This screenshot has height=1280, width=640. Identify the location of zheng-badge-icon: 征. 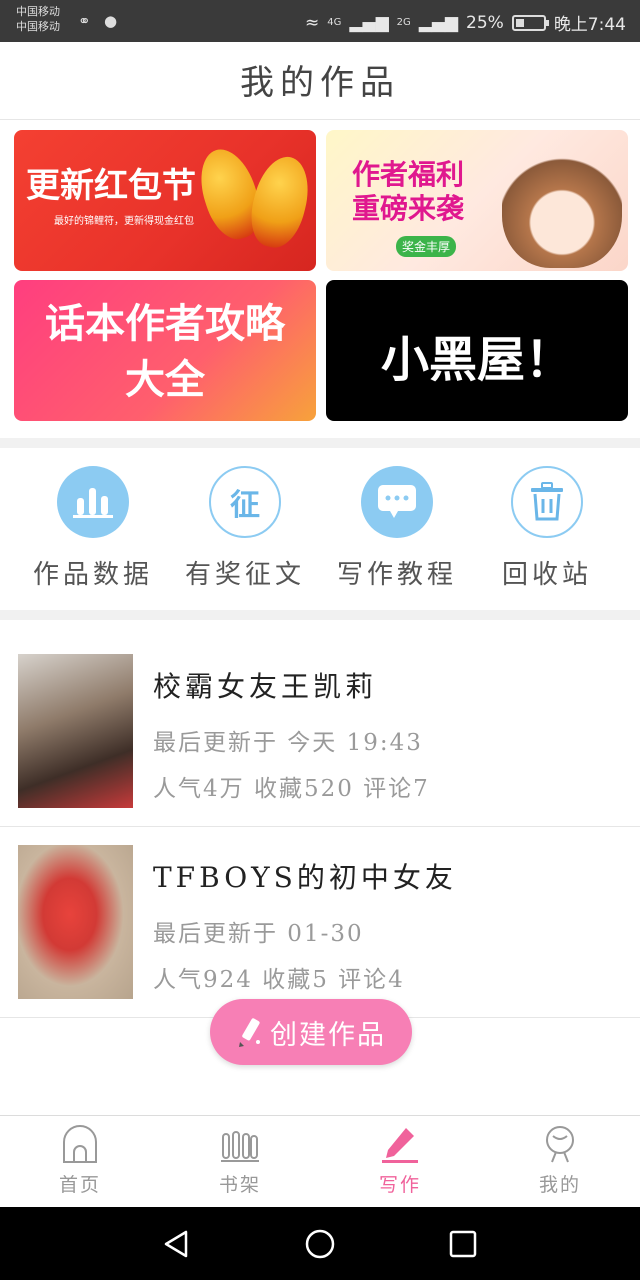
(245, 502).